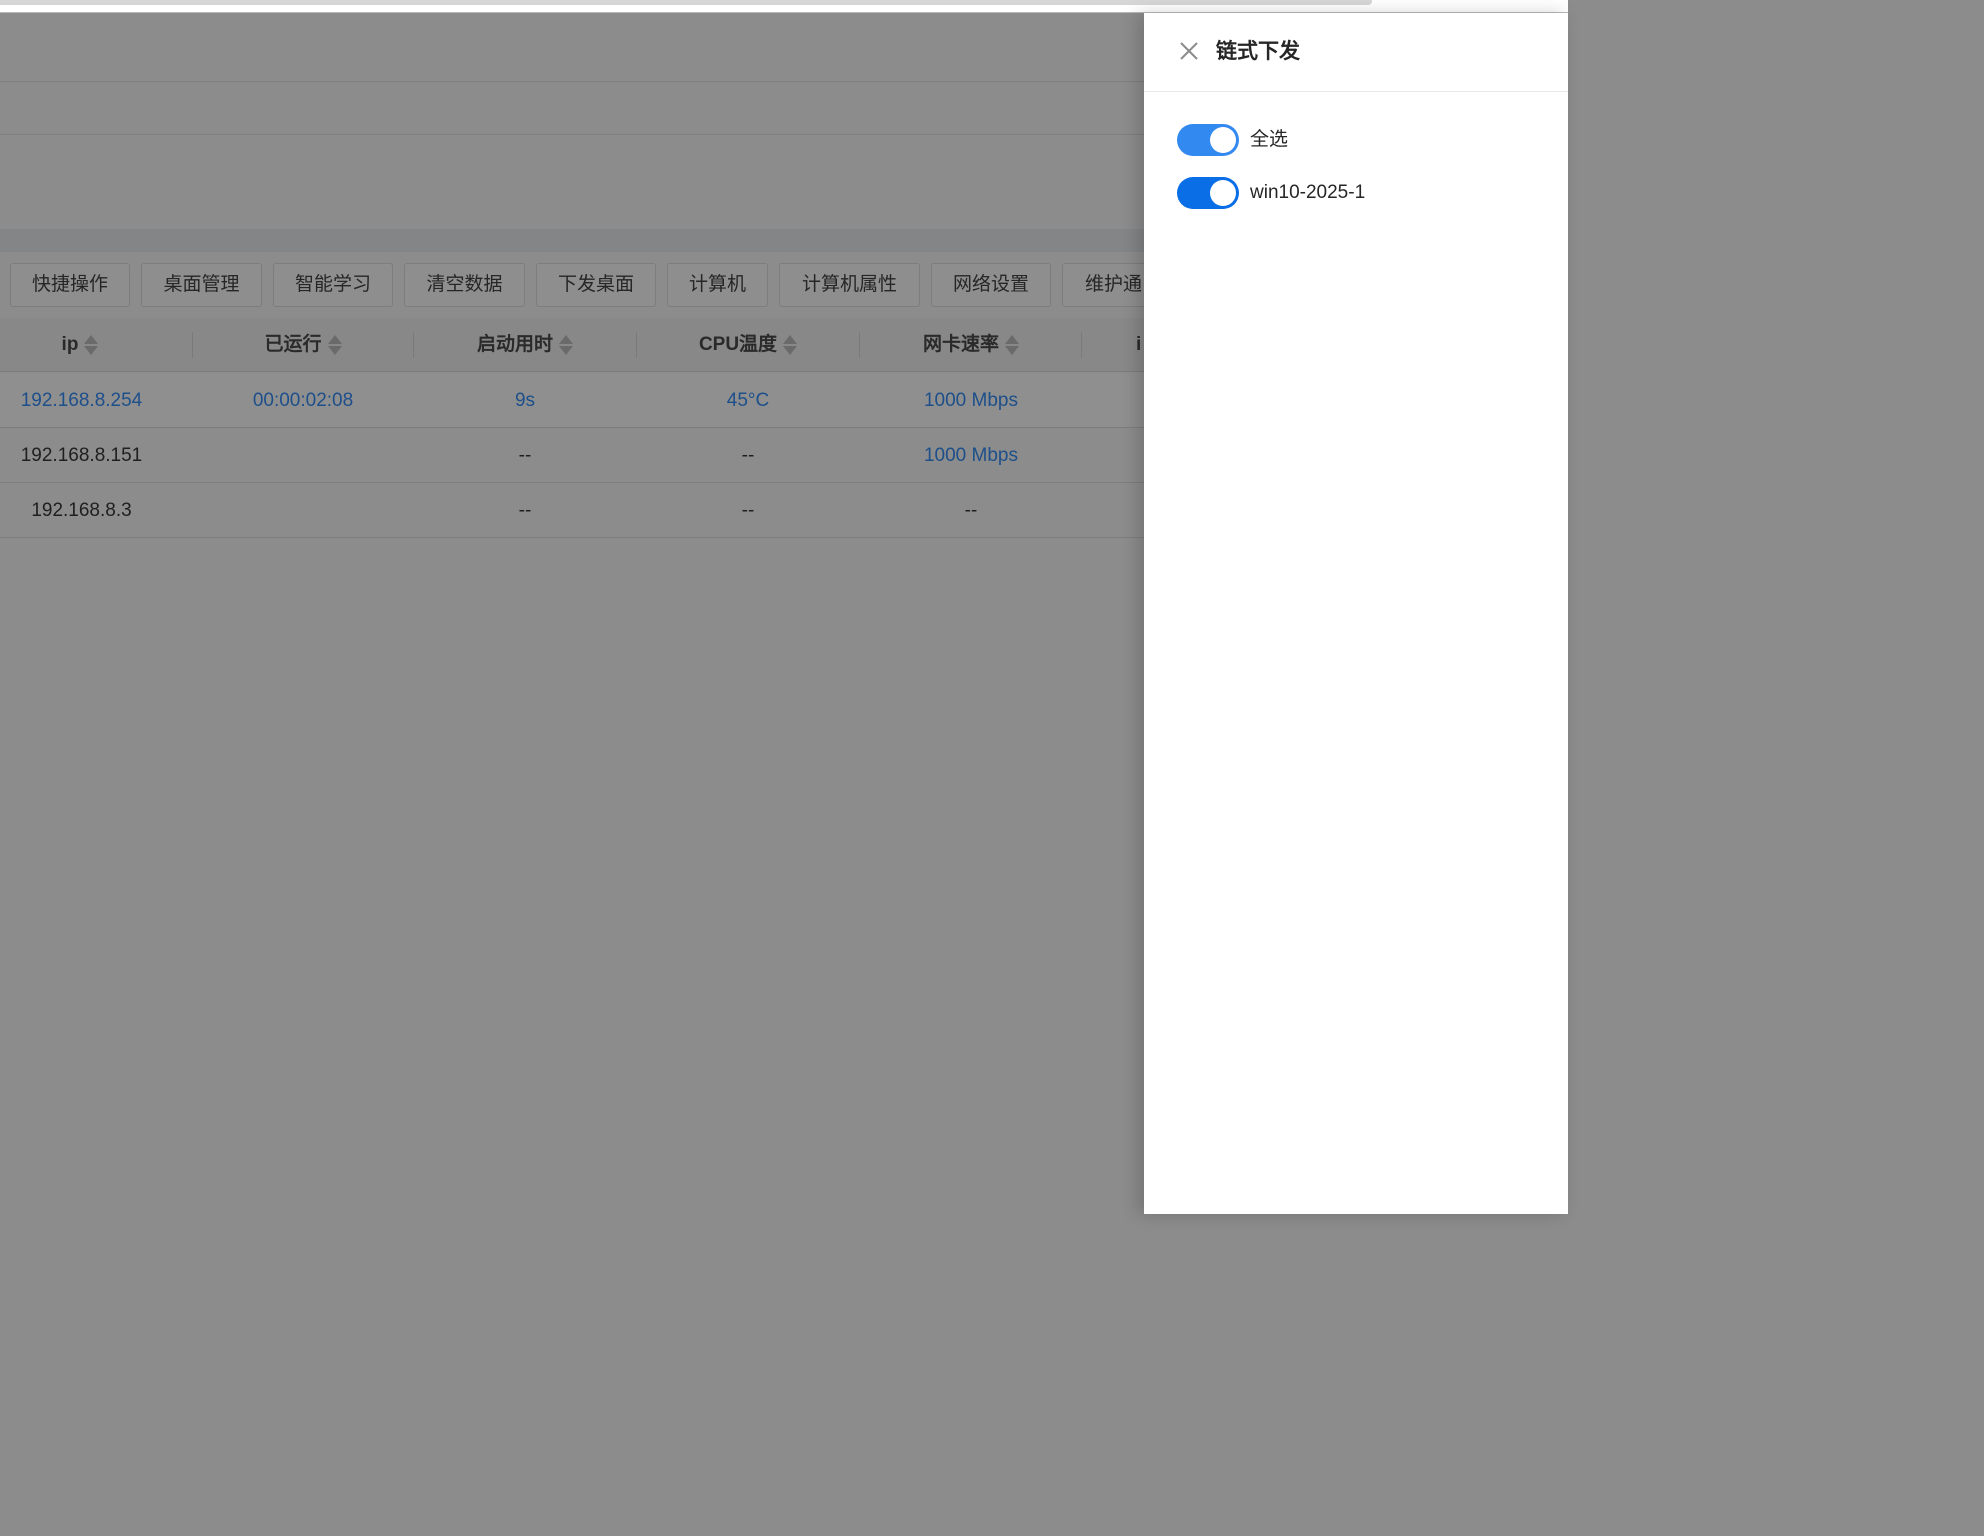  I want to click on cell-ip: 192.168.8.3, so click(81, 510).